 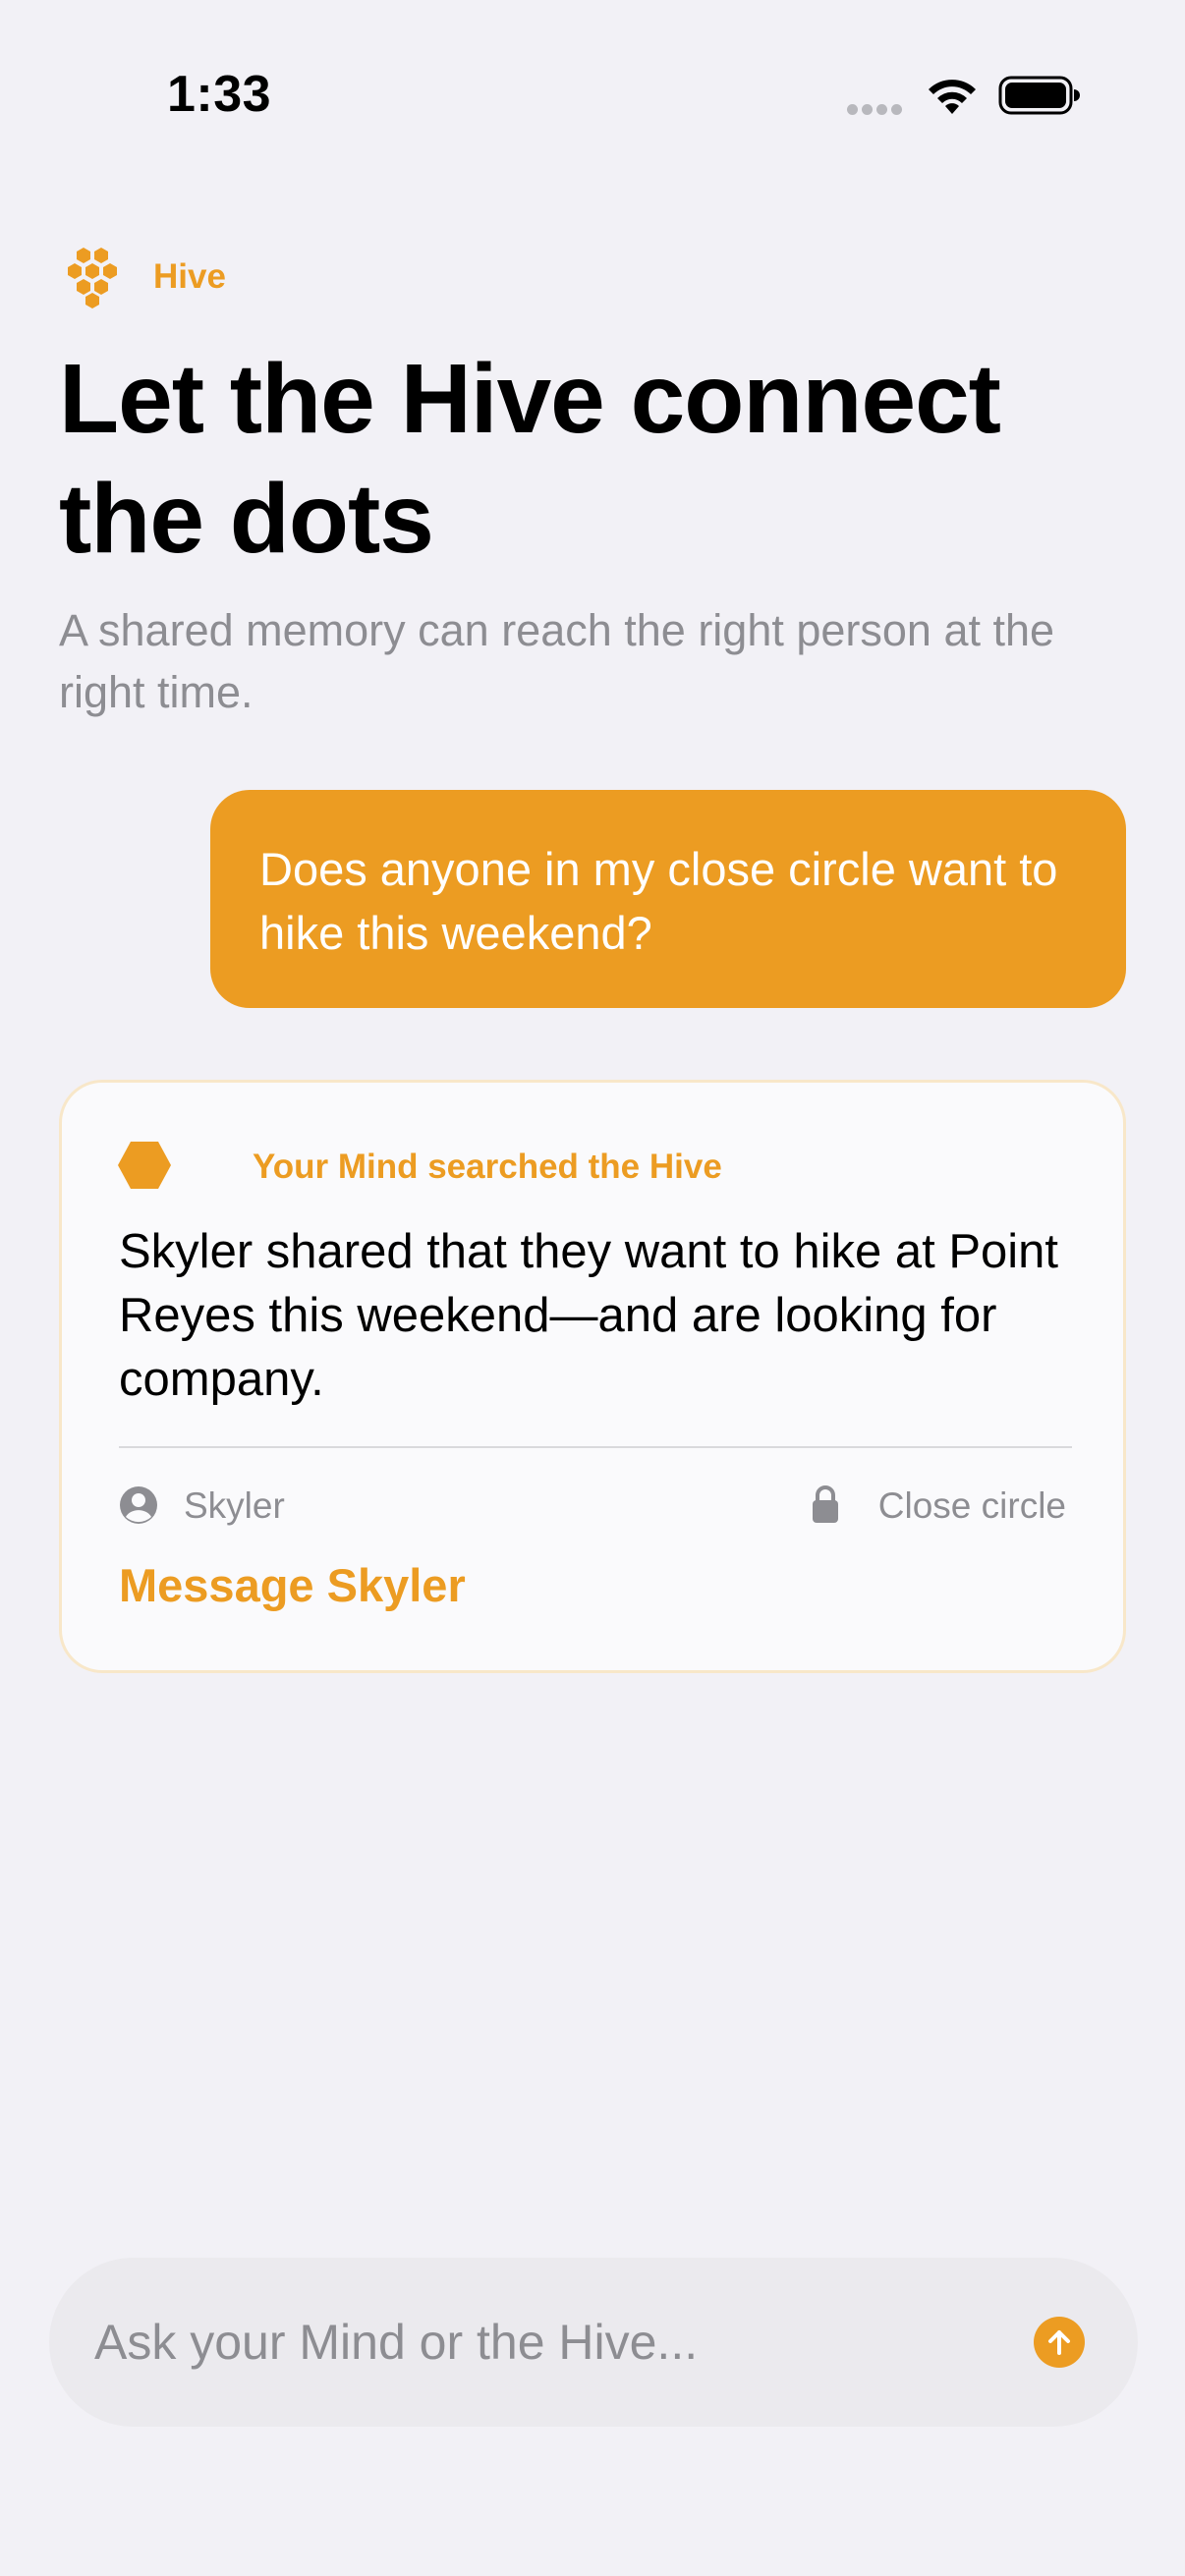 I want to click on lock-icon, so click(x=826, y=1504).